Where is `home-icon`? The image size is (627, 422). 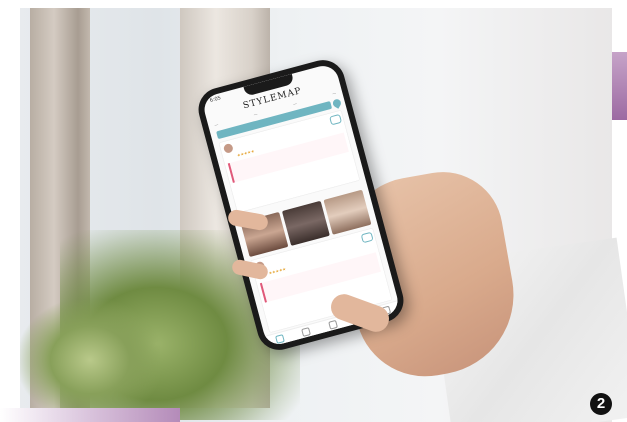 home-icon is located at coordinates (279, 339).